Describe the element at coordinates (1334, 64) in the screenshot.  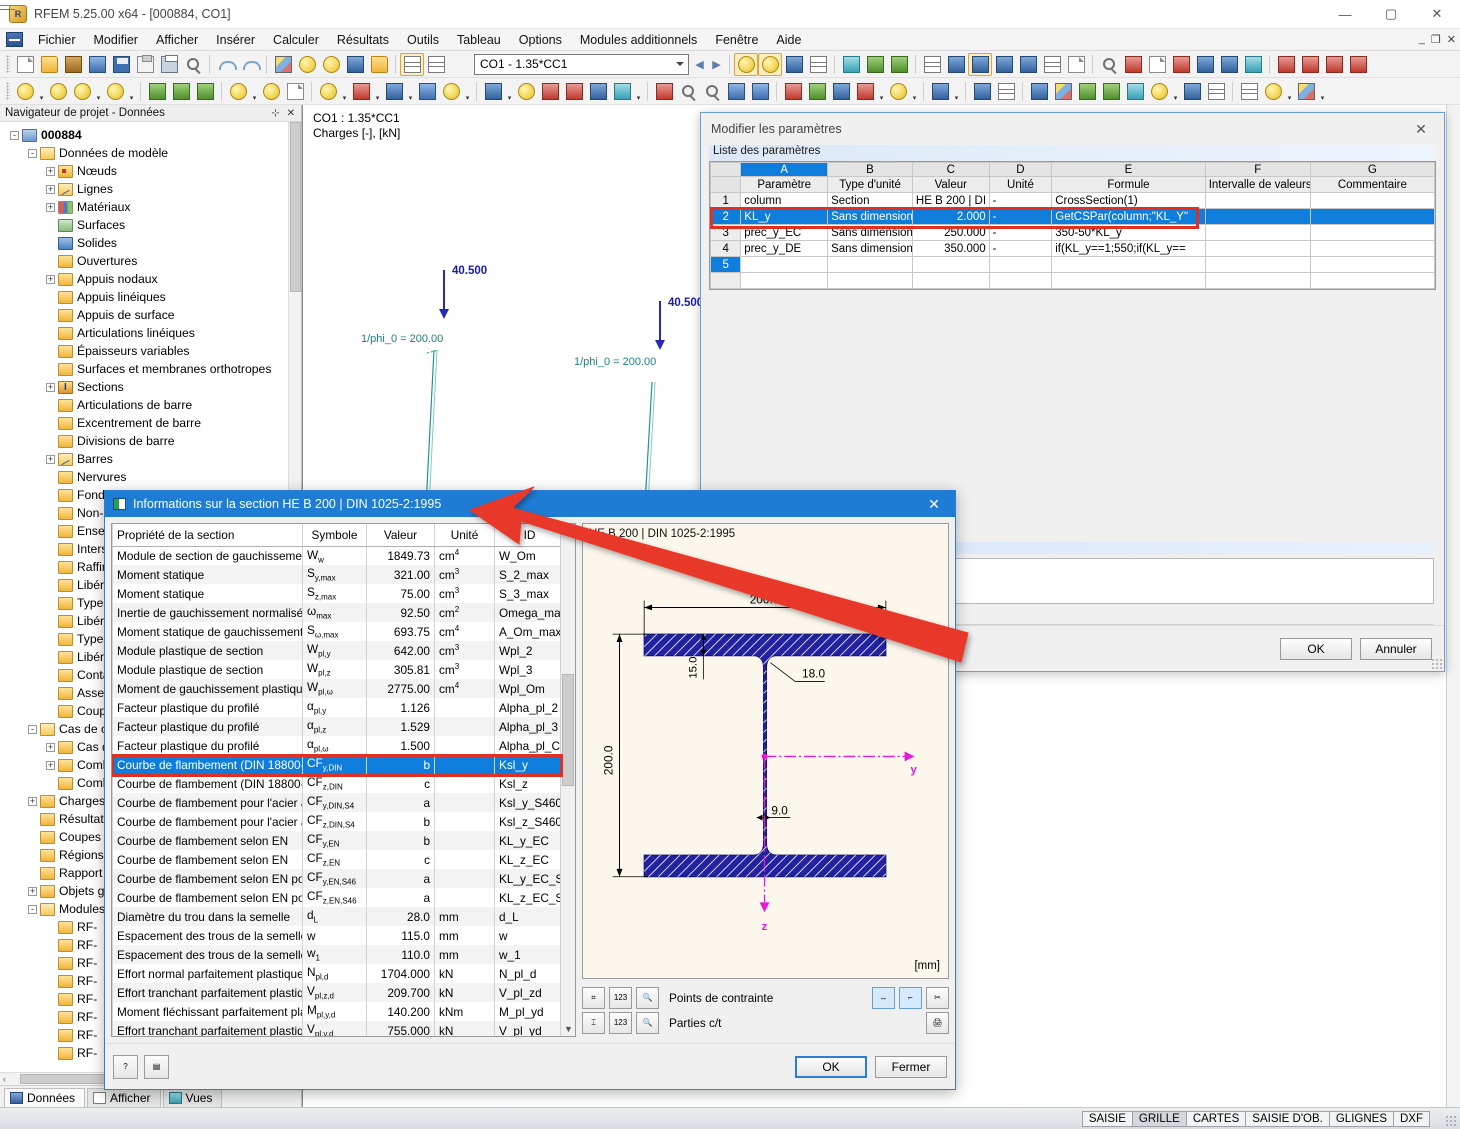
I see `result-n-button` at that location.